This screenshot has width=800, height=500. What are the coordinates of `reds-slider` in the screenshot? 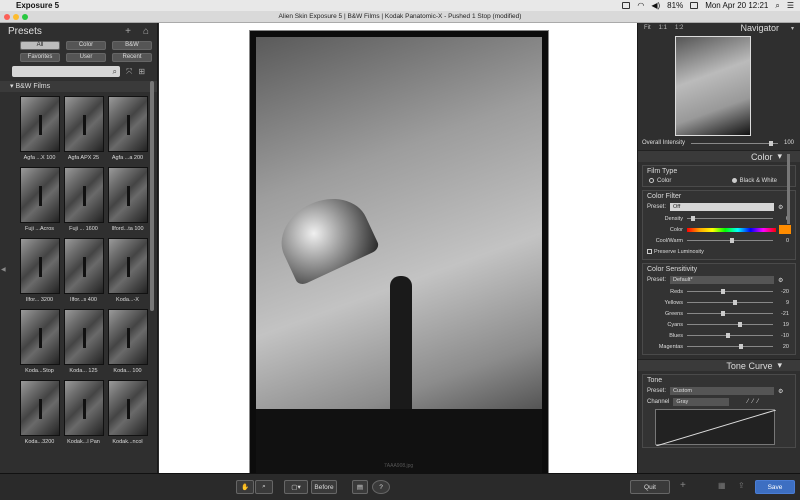 It's located at (730, 292).